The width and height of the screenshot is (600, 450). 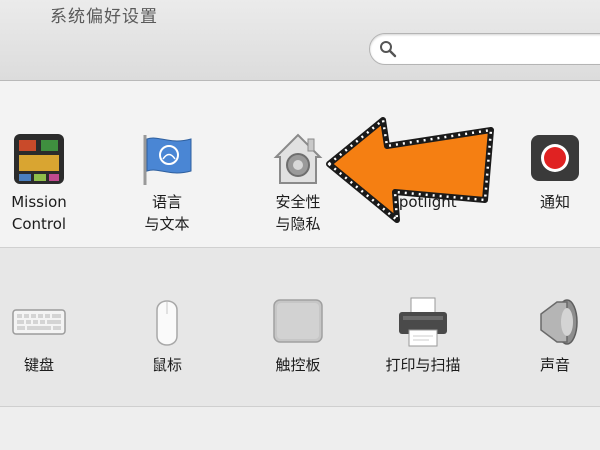 What do you see at coordinates (167, 213) in the screenshot?
I see `pref-label: 语言 与文本` at bounding box center [167, 213].